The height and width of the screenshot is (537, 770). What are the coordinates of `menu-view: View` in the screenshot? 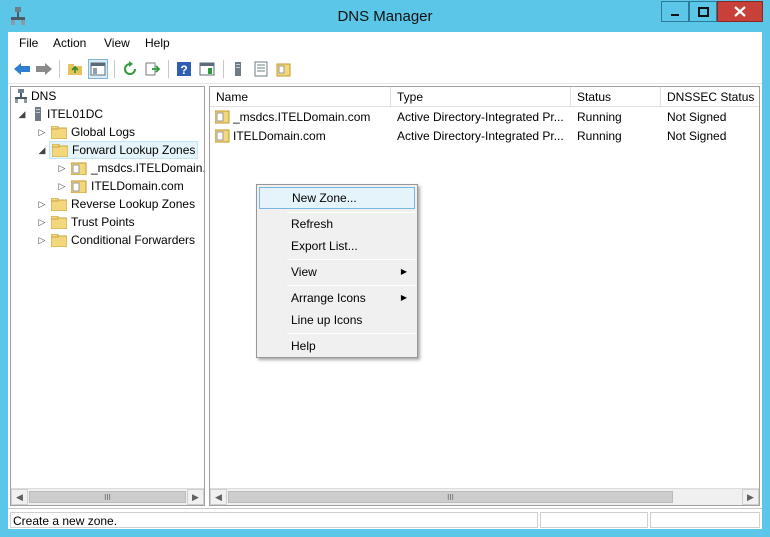 It's located at (117, 43).